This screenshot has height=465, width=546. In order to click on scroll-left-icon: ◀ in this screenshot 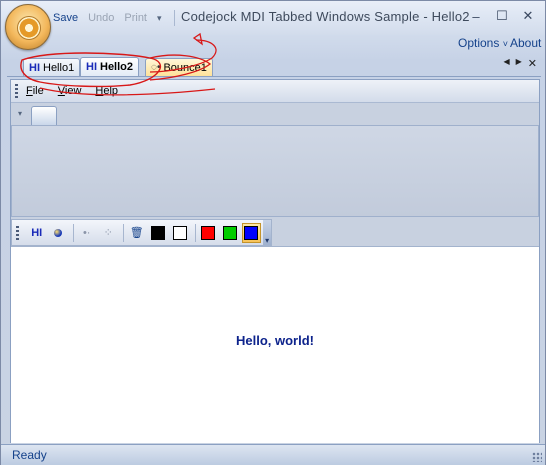, I will do `click(506, 63)`.